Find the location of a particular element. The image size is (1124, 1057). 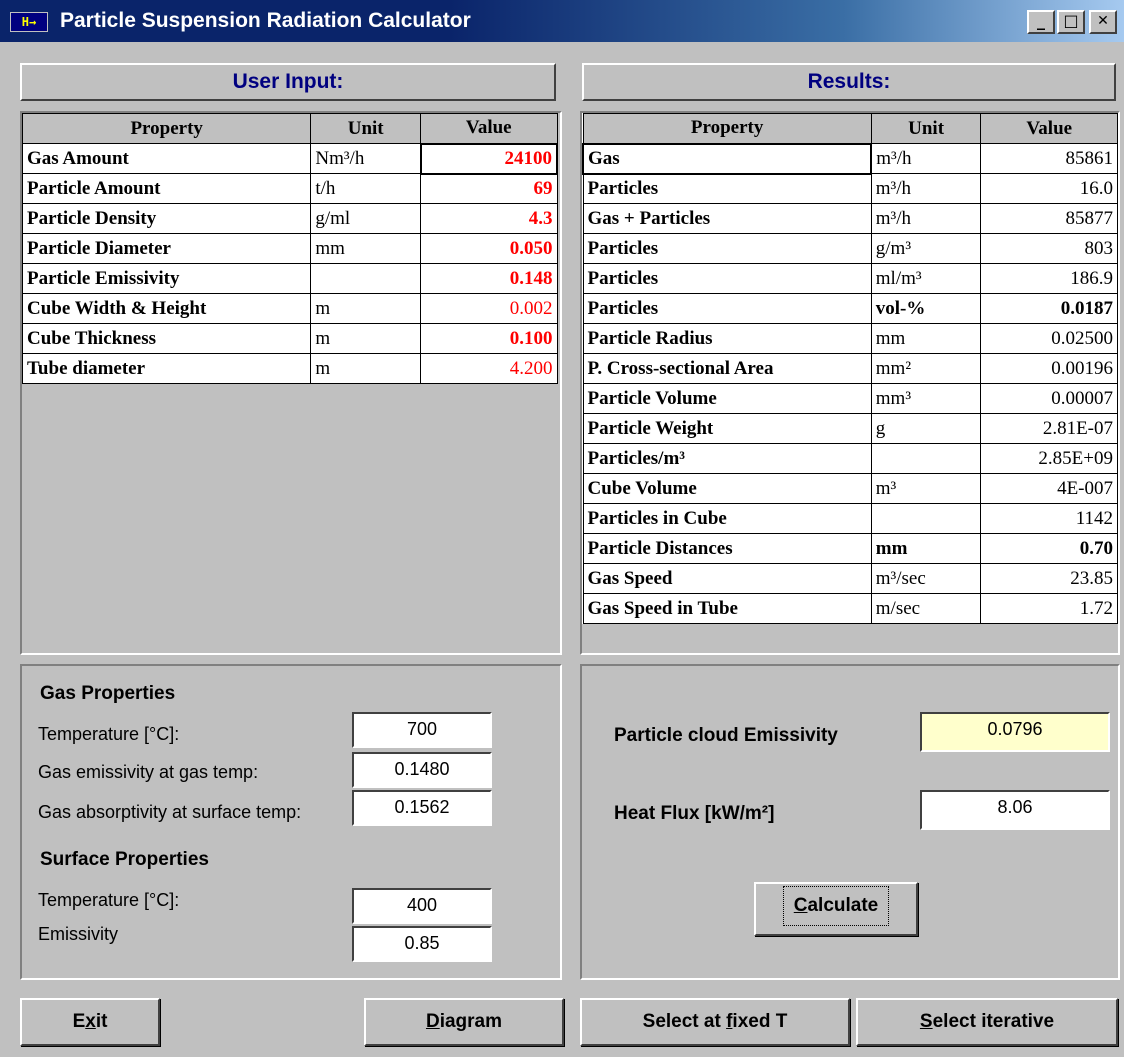

table-row: Particles g/m³ 803 is located at coordinates (850, 248).